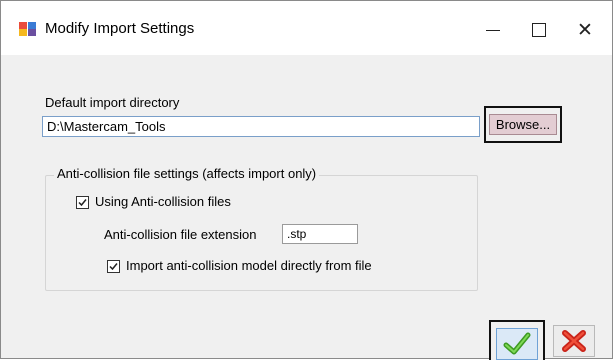 This screenshot has width=613, height=360. I want to click on default-import-directory-label: Default import directory, so click(112, 102).